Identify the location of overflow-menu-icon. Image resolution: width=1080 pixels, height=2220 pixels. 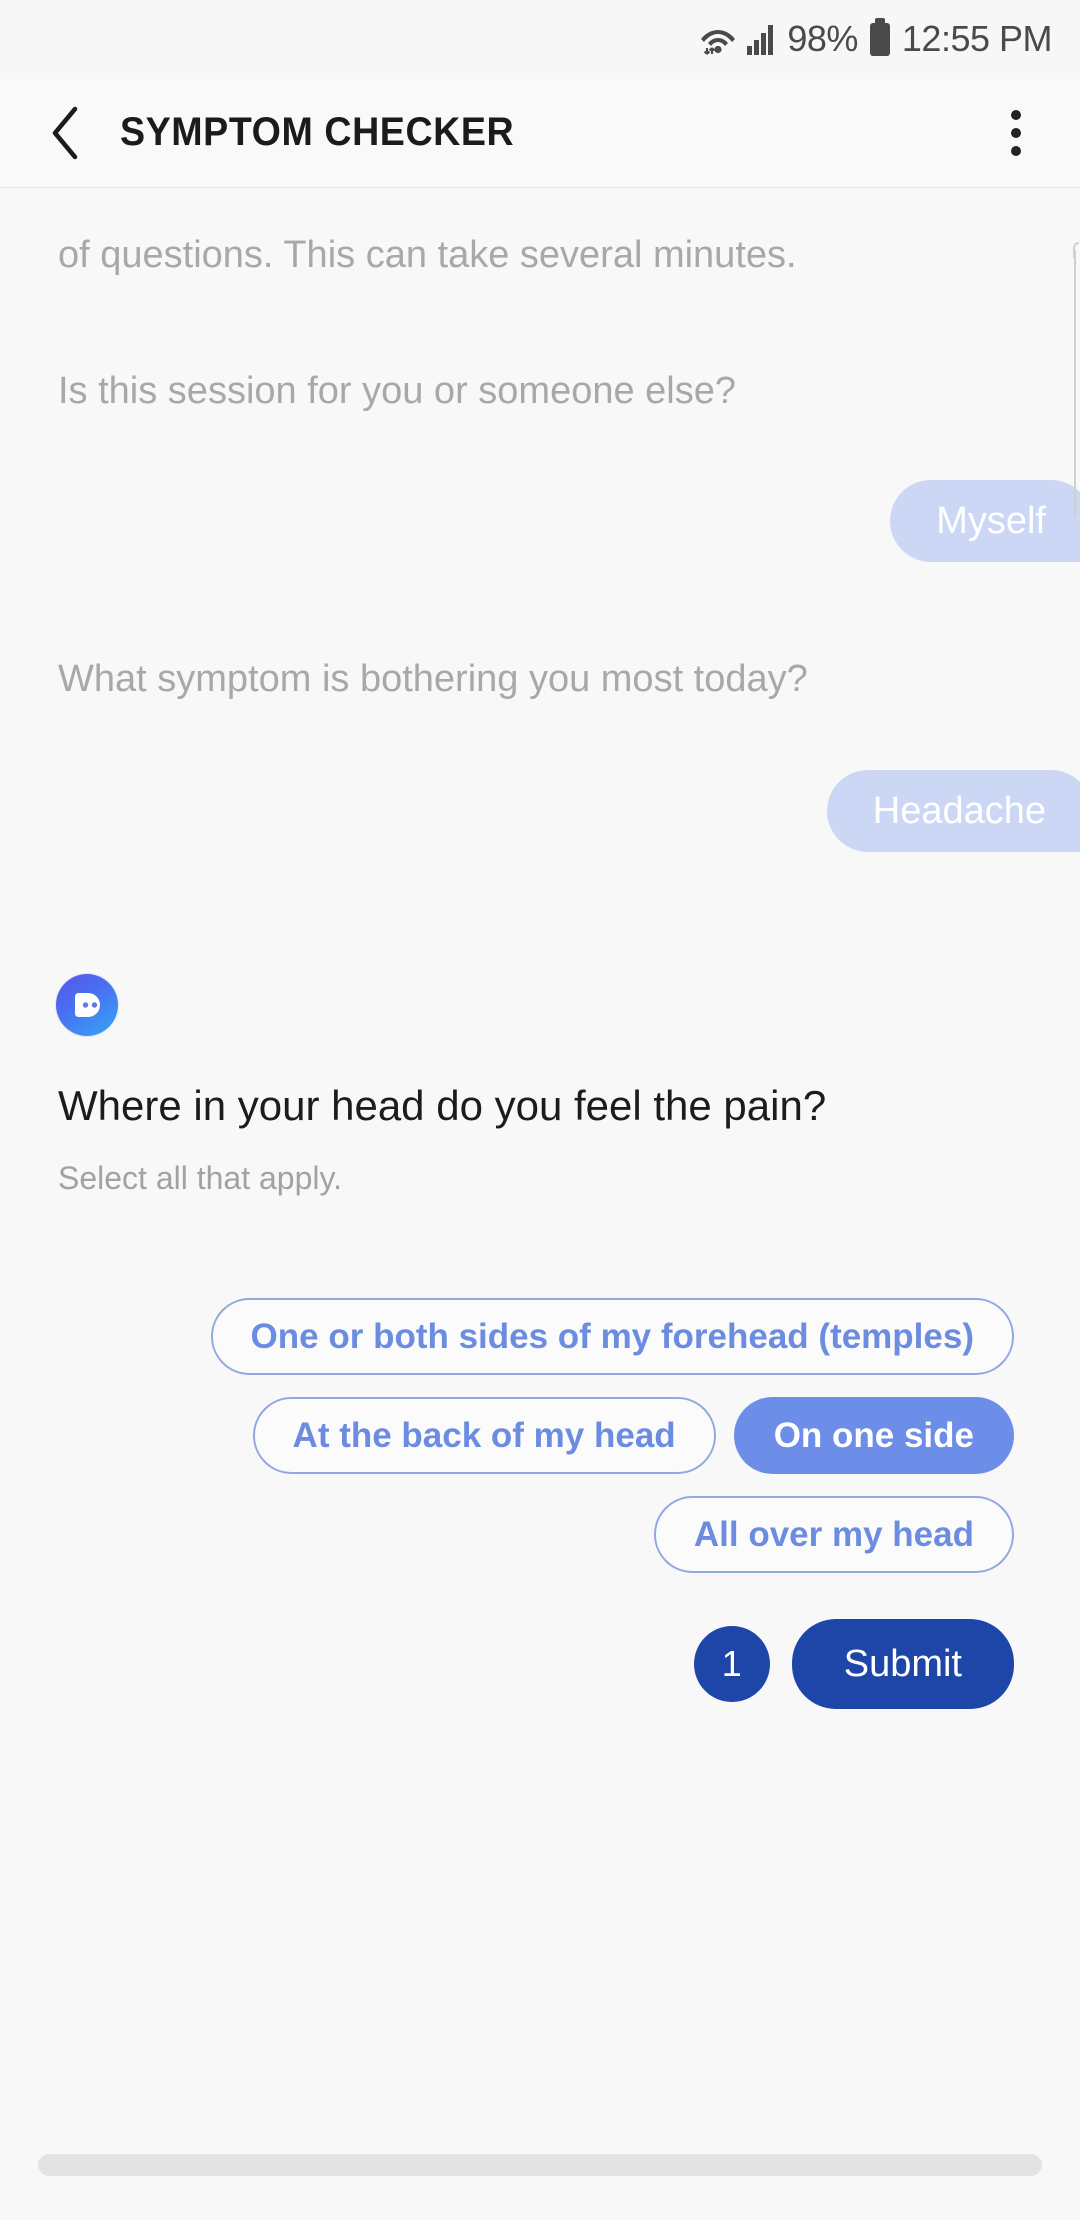
(1016, 133).